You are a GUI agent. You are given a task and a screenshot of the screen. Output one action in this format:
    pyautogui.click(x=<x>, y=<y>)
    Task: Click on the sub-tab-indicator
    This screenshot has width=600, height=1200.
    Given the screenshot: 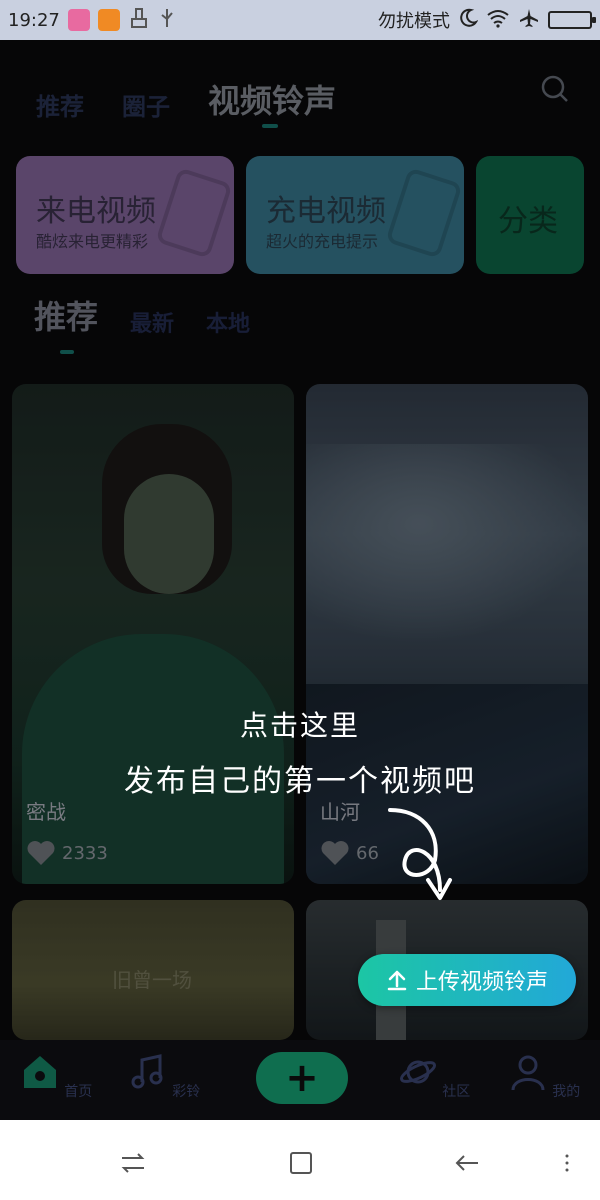 What is the action you would take?
    pyautogui.click(x=67, y=352)
    